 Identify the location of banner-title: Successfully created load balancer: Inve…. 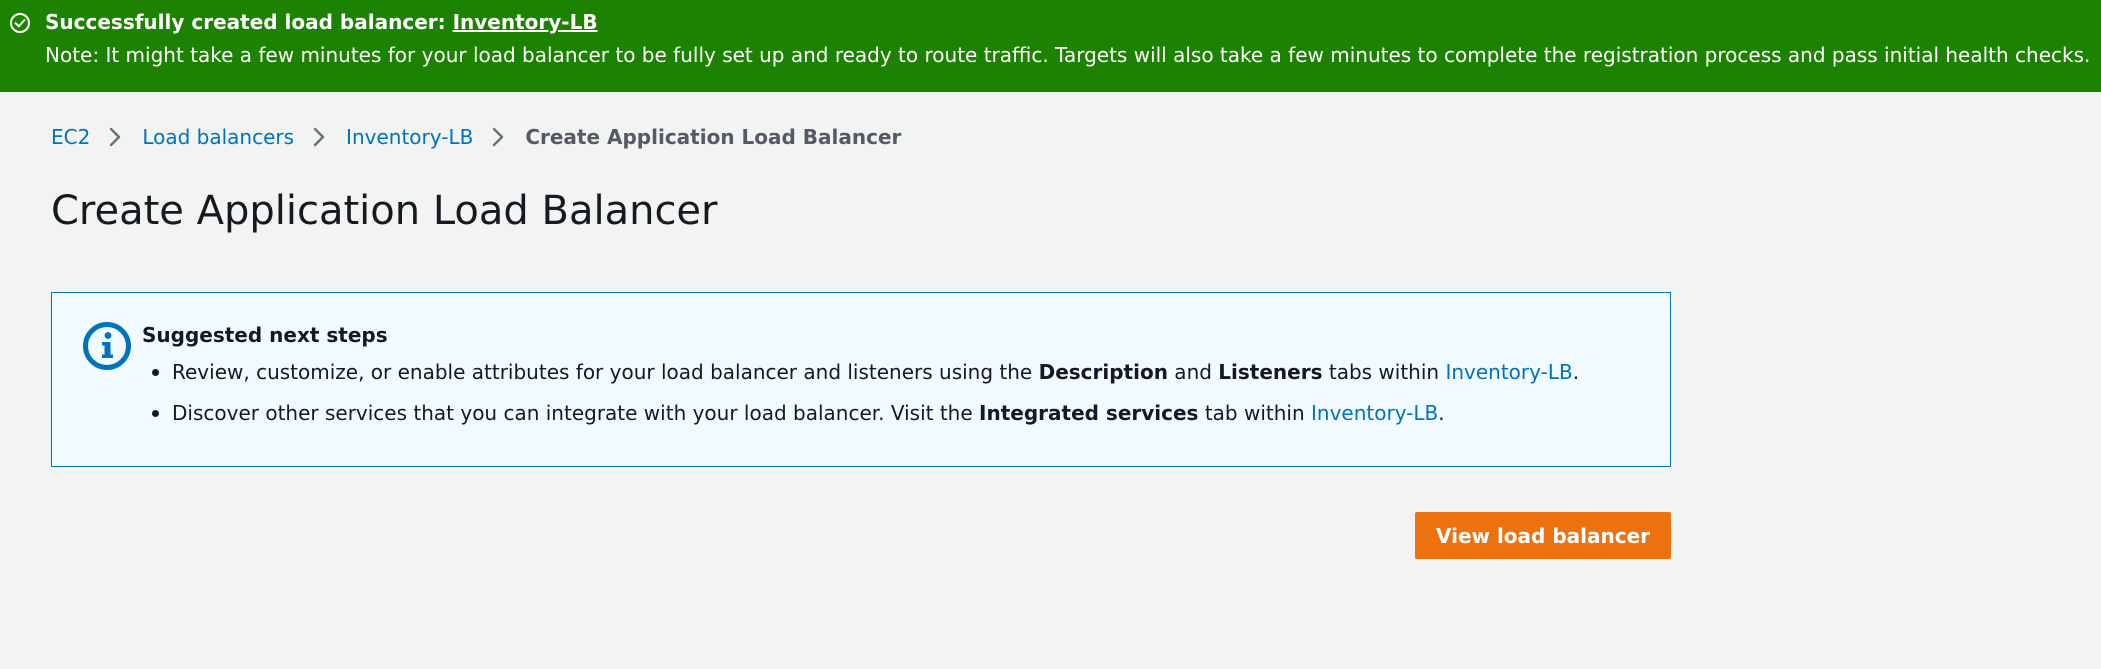
(321, 22).